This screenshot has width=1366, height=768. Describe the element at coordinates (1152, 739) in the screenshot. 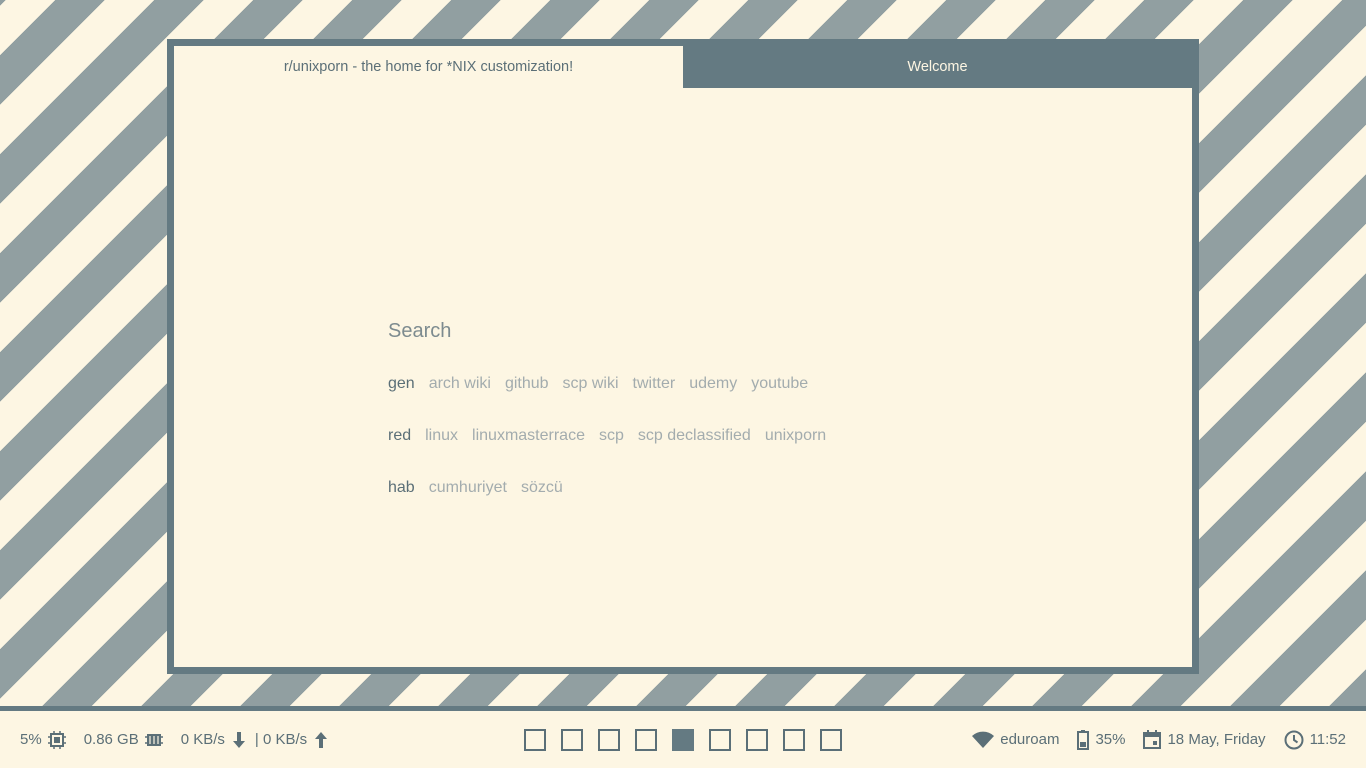

I see `calendar-icon` at that location.